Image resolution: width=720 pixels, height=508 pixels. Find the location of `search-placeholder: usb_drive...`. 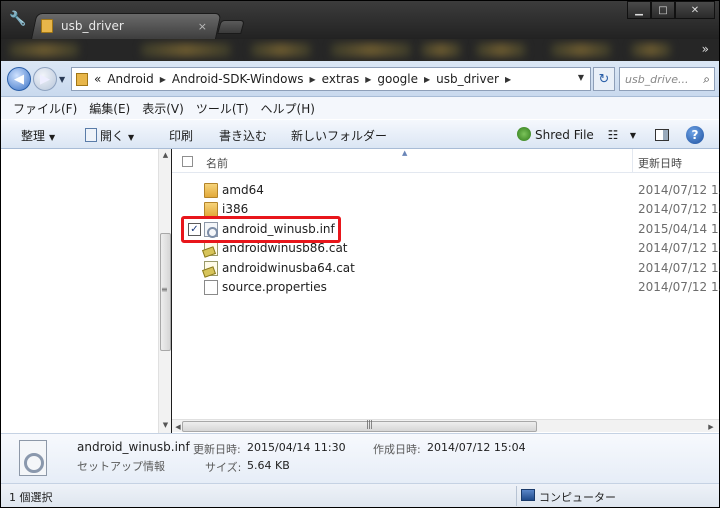

search-placeholder: usb_drive... is located at coordinates (657, 79).